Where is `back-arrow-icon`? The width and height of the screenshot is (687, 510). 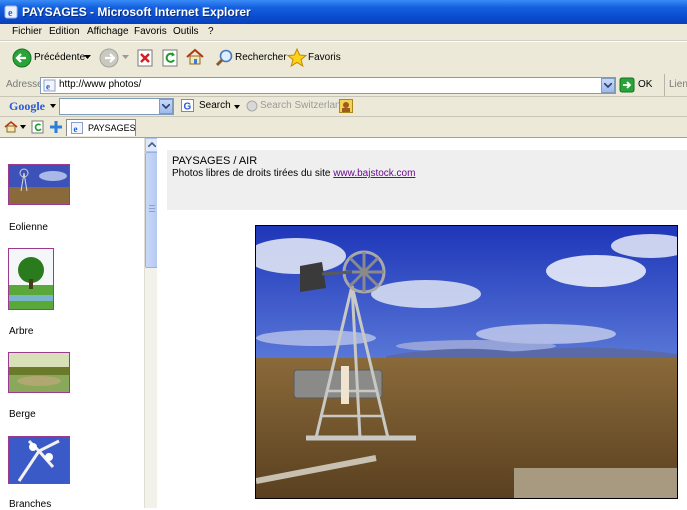
back-arrow-icon is located at coordinates (22, 58).